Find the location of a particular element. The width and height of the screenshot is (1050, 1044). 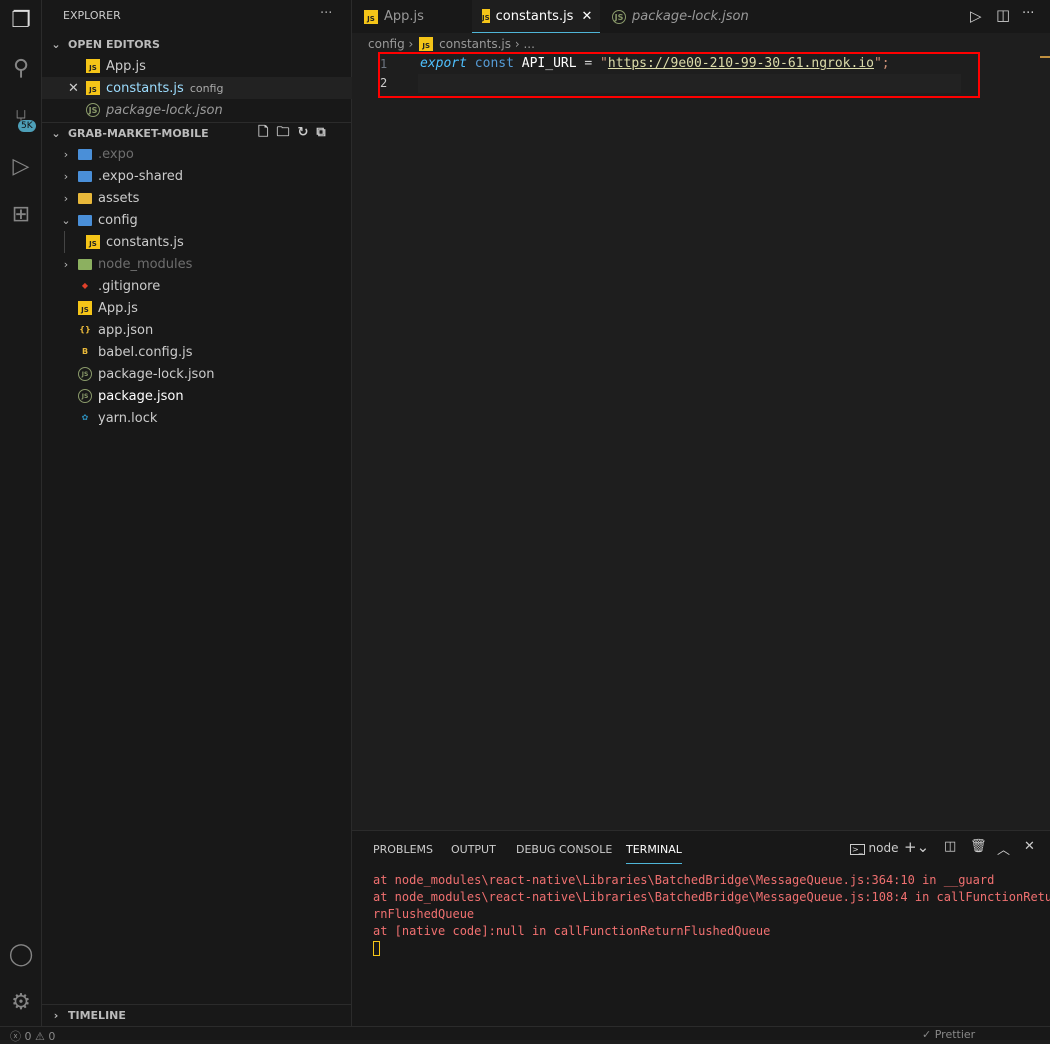

tab-constants-js: JS constants.js ✕ is located at coordinates (536, 16).